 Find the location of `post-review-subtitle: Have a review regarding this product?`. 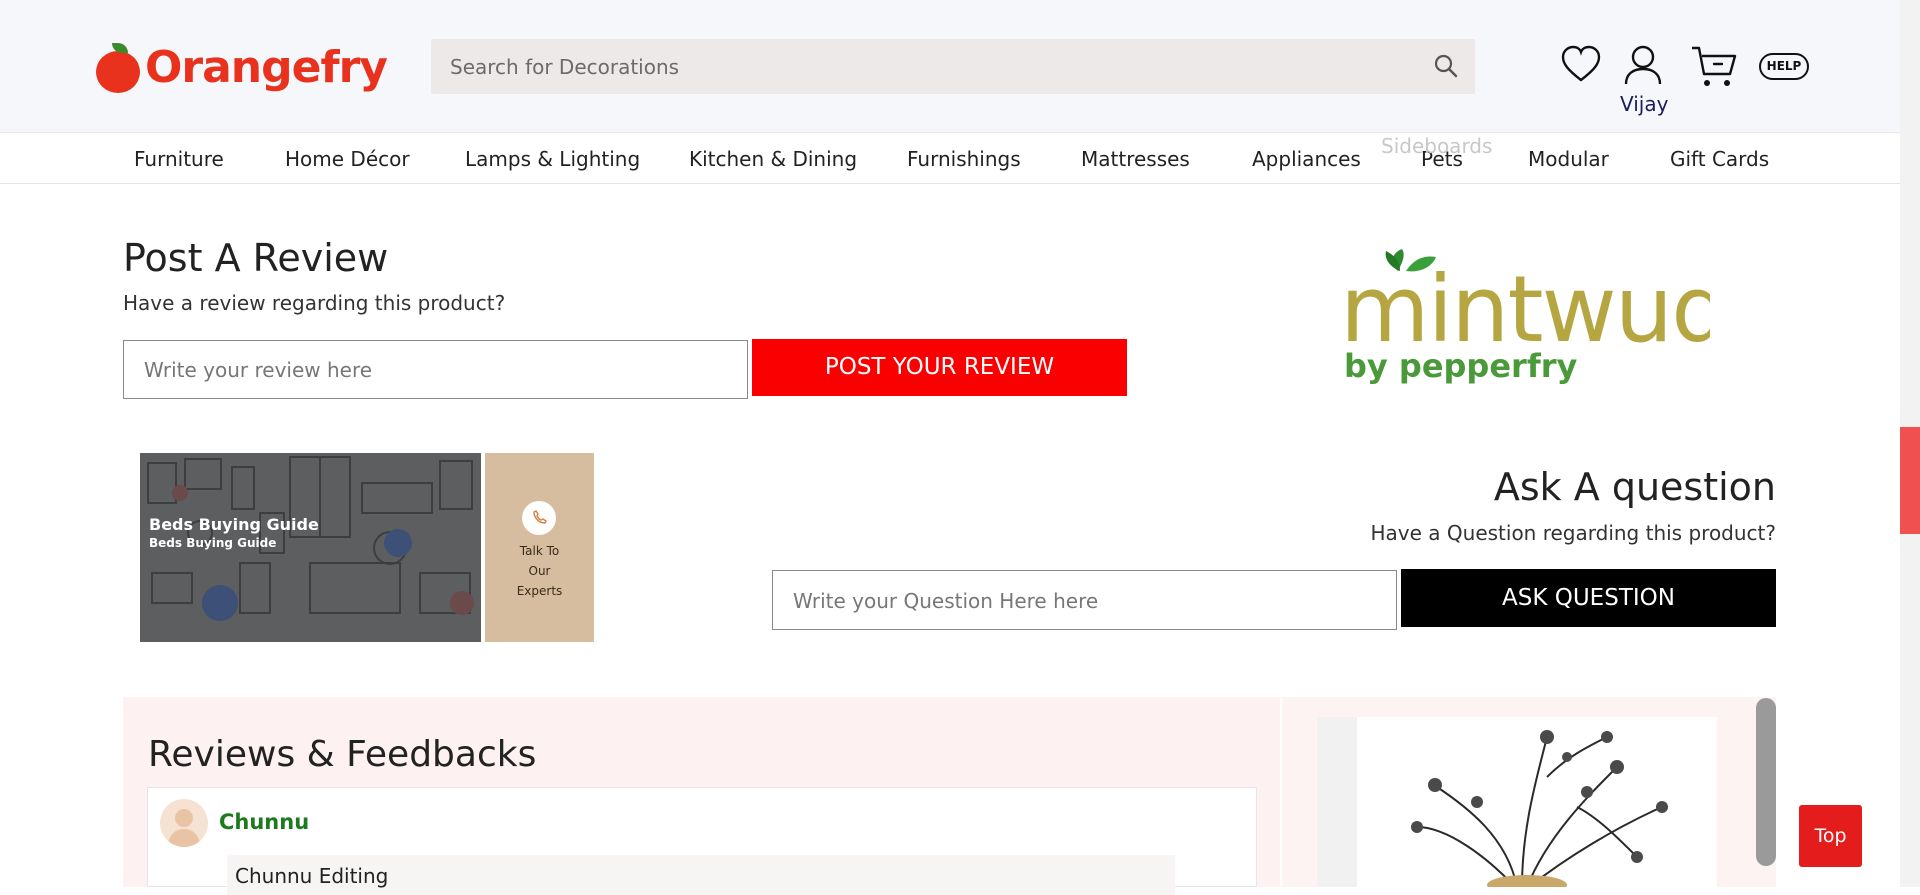

post-review-subtitle: Have a review regarding this product? is located at coordinates (314, 303).